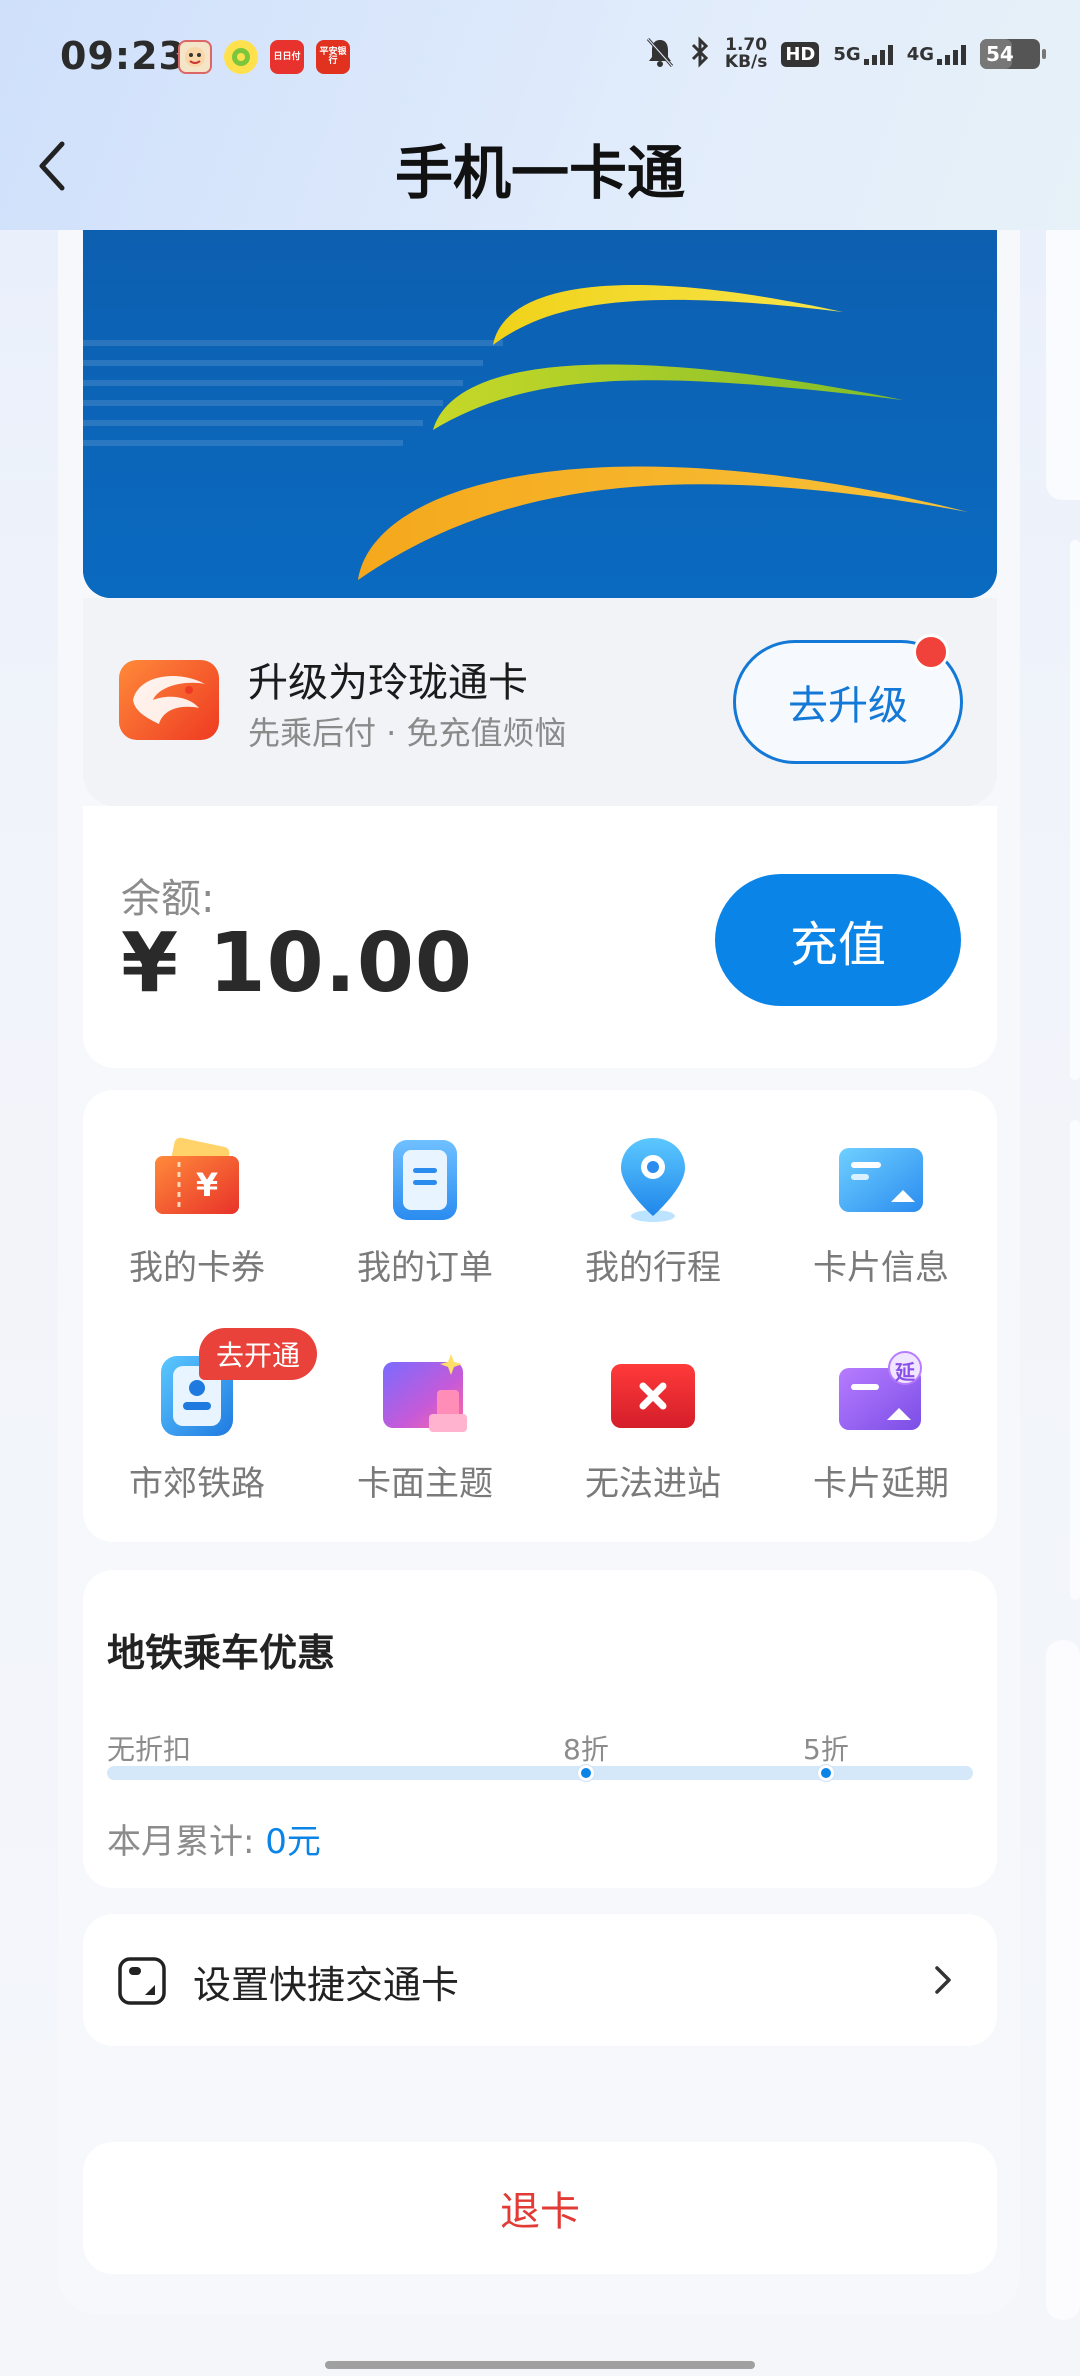 The height and width of the screenshot is (2376, 1080). I want to click on card-extend-icon: 延, so click(881, 1396).